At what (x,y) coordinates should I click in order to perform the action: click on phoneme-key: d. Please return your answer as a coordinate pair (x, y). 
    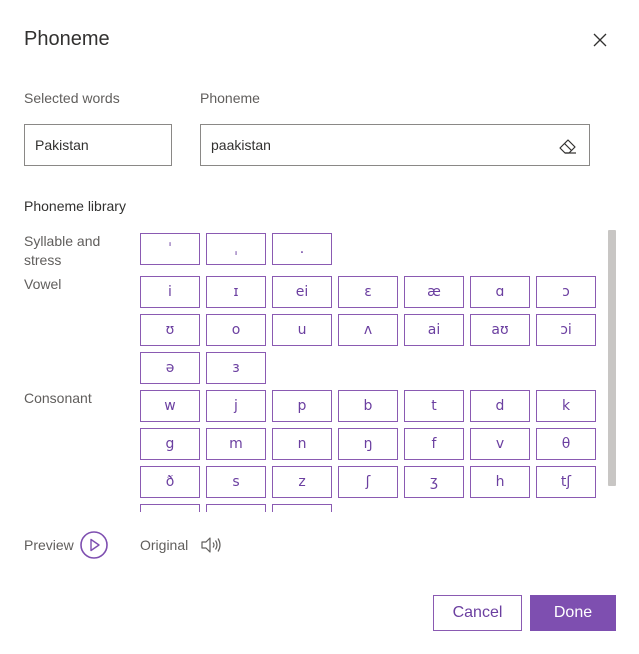
    Looking at the image, I should click on (500, 406).